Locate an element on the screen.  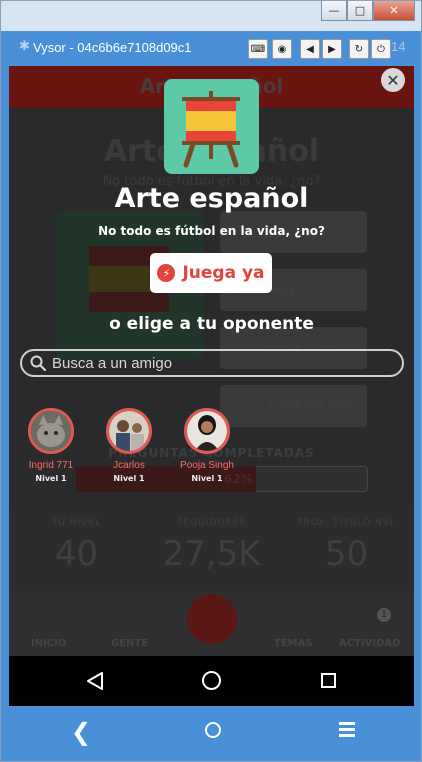
friend-card: Pooja Singh Nivel 1 is located at coordinates (207, 445).